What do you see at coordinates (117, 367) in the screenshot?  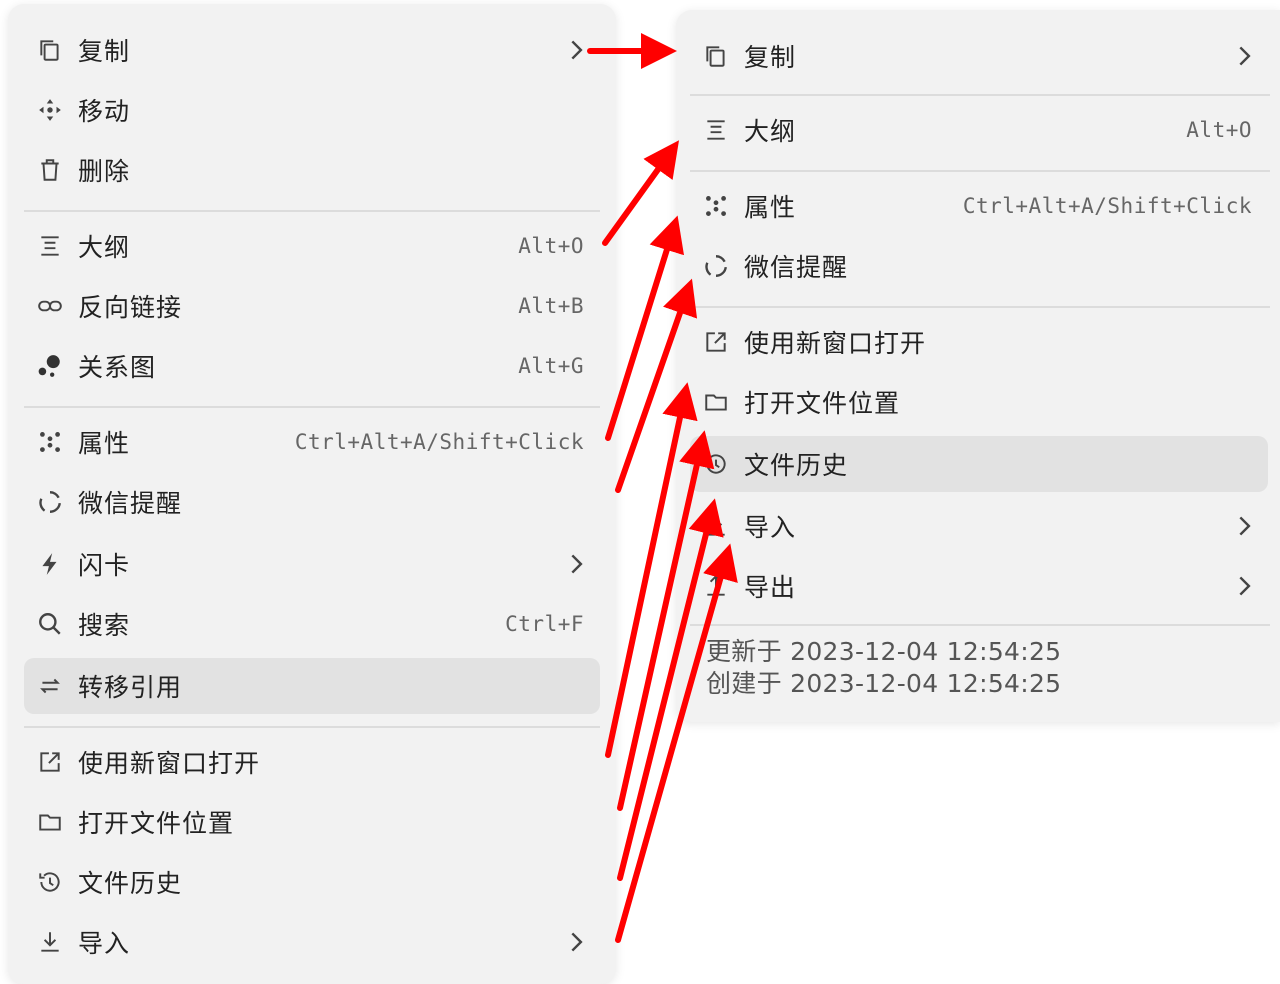 I see `menu-item-label: 关系图` at bounding box center [117, 367].